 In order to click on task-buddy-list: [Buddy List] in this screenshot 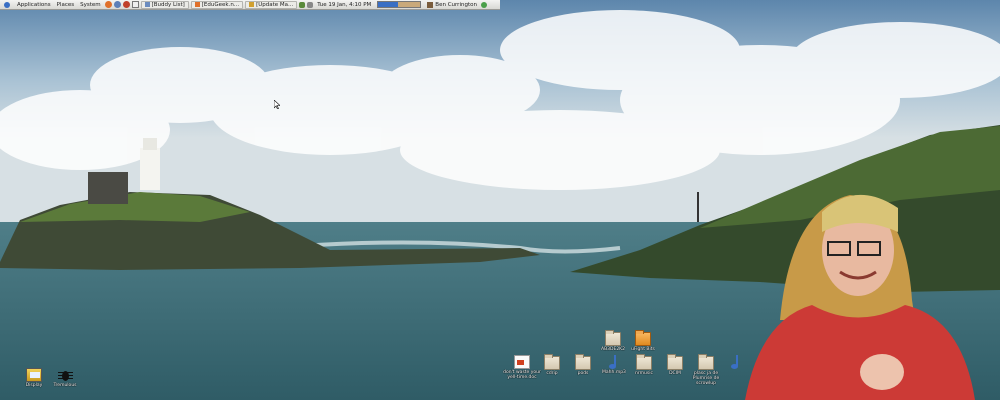, I will do `click(164, 4)`.